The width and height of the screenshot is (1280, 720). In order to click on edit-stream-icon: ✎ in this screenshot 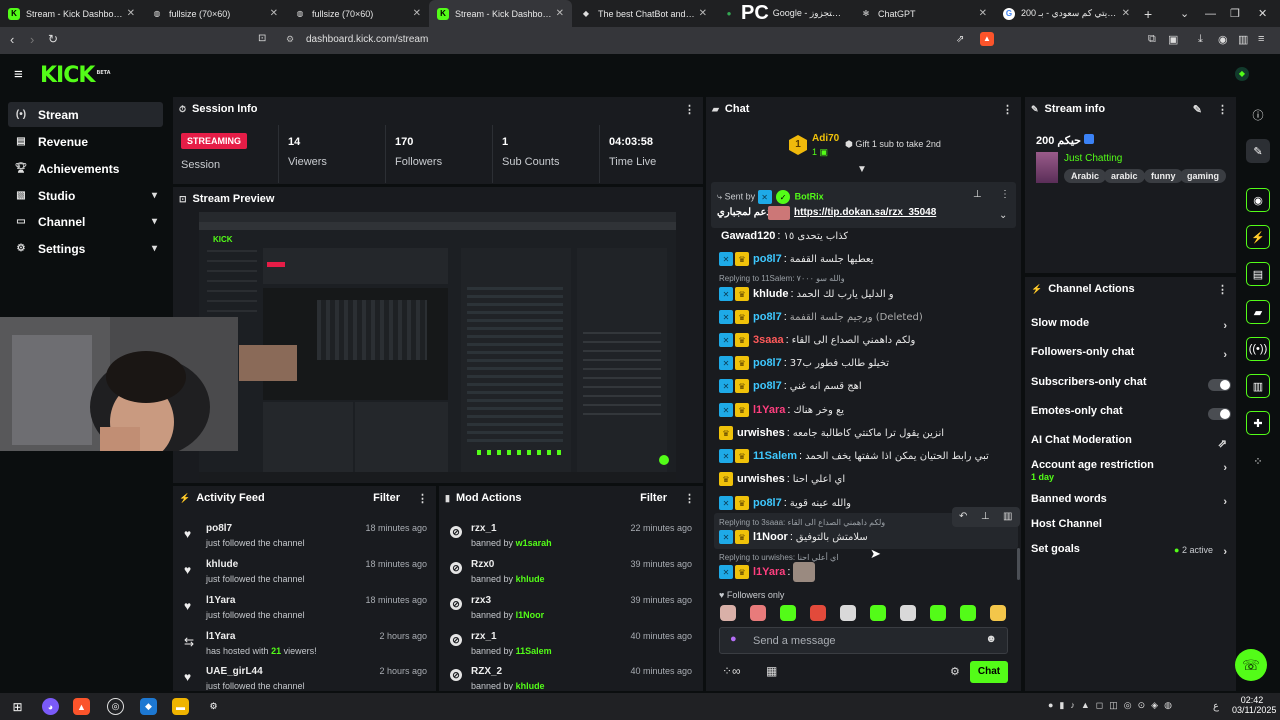, I will do `click(1258, 151)`.